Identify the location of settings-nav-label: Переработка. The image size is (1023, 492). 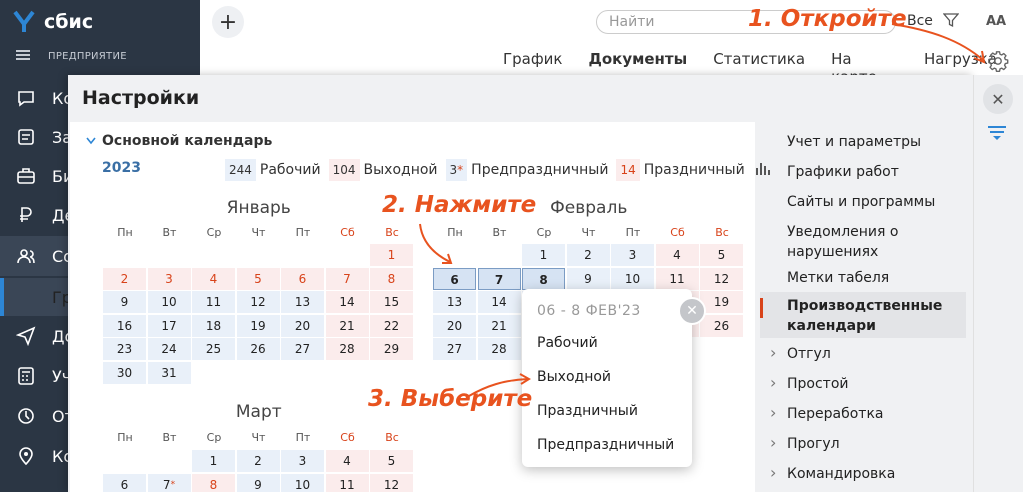
(835, 414).